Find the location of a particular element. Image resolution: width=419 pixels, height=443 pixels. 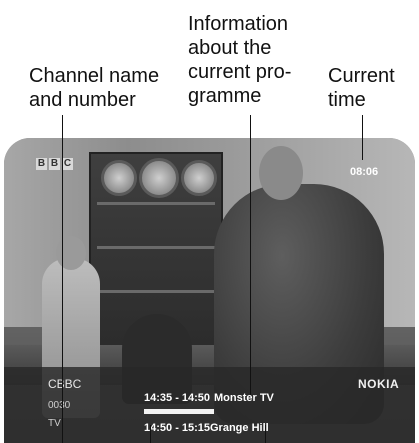

broadcaster-logo: B B C is located at coordinates (54, 164).